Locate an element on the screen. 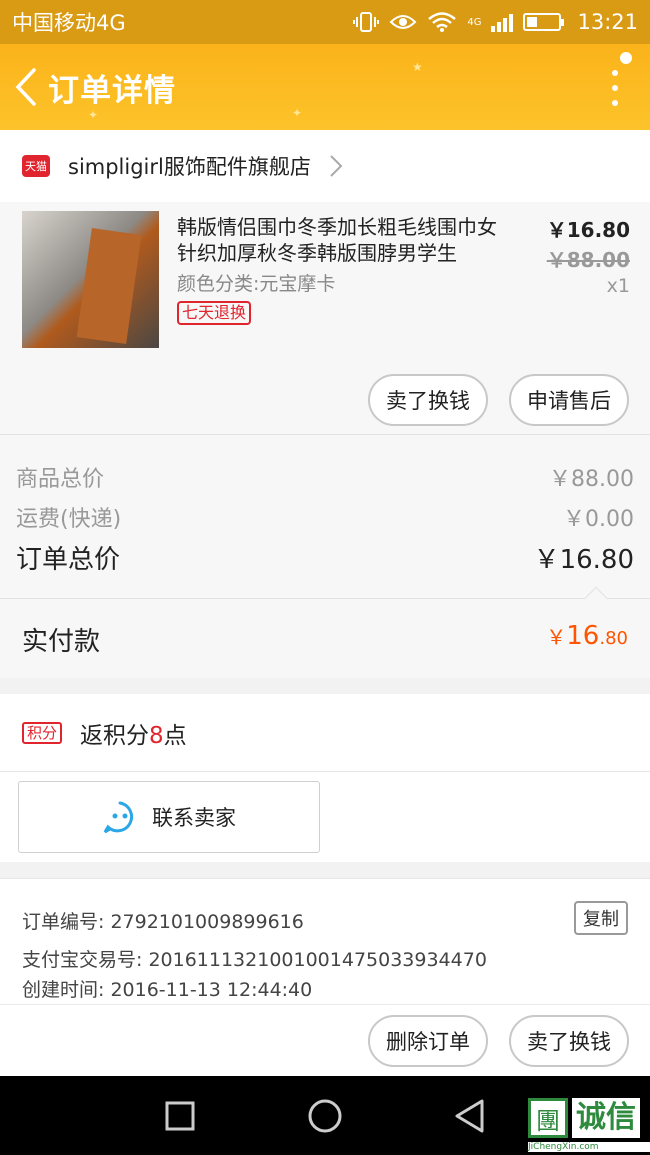 This screenshot has width=650, height=1155. paid-decimal: .80 is located at coordinates (613, 638).